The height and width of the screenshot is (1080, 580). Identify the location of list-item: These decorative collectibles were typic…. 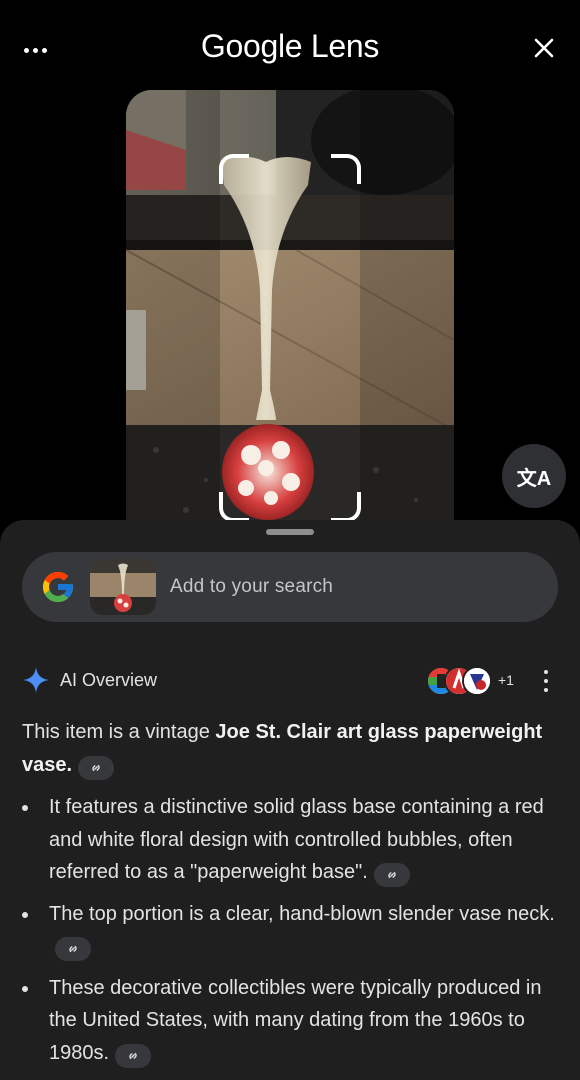
(292, 1021).